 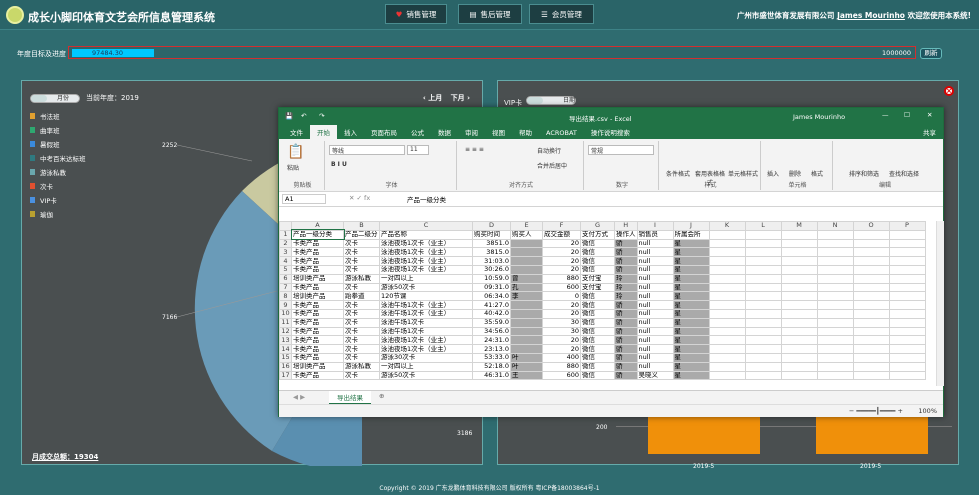 I want to click on column-header: F, so click(x=561, y=226).